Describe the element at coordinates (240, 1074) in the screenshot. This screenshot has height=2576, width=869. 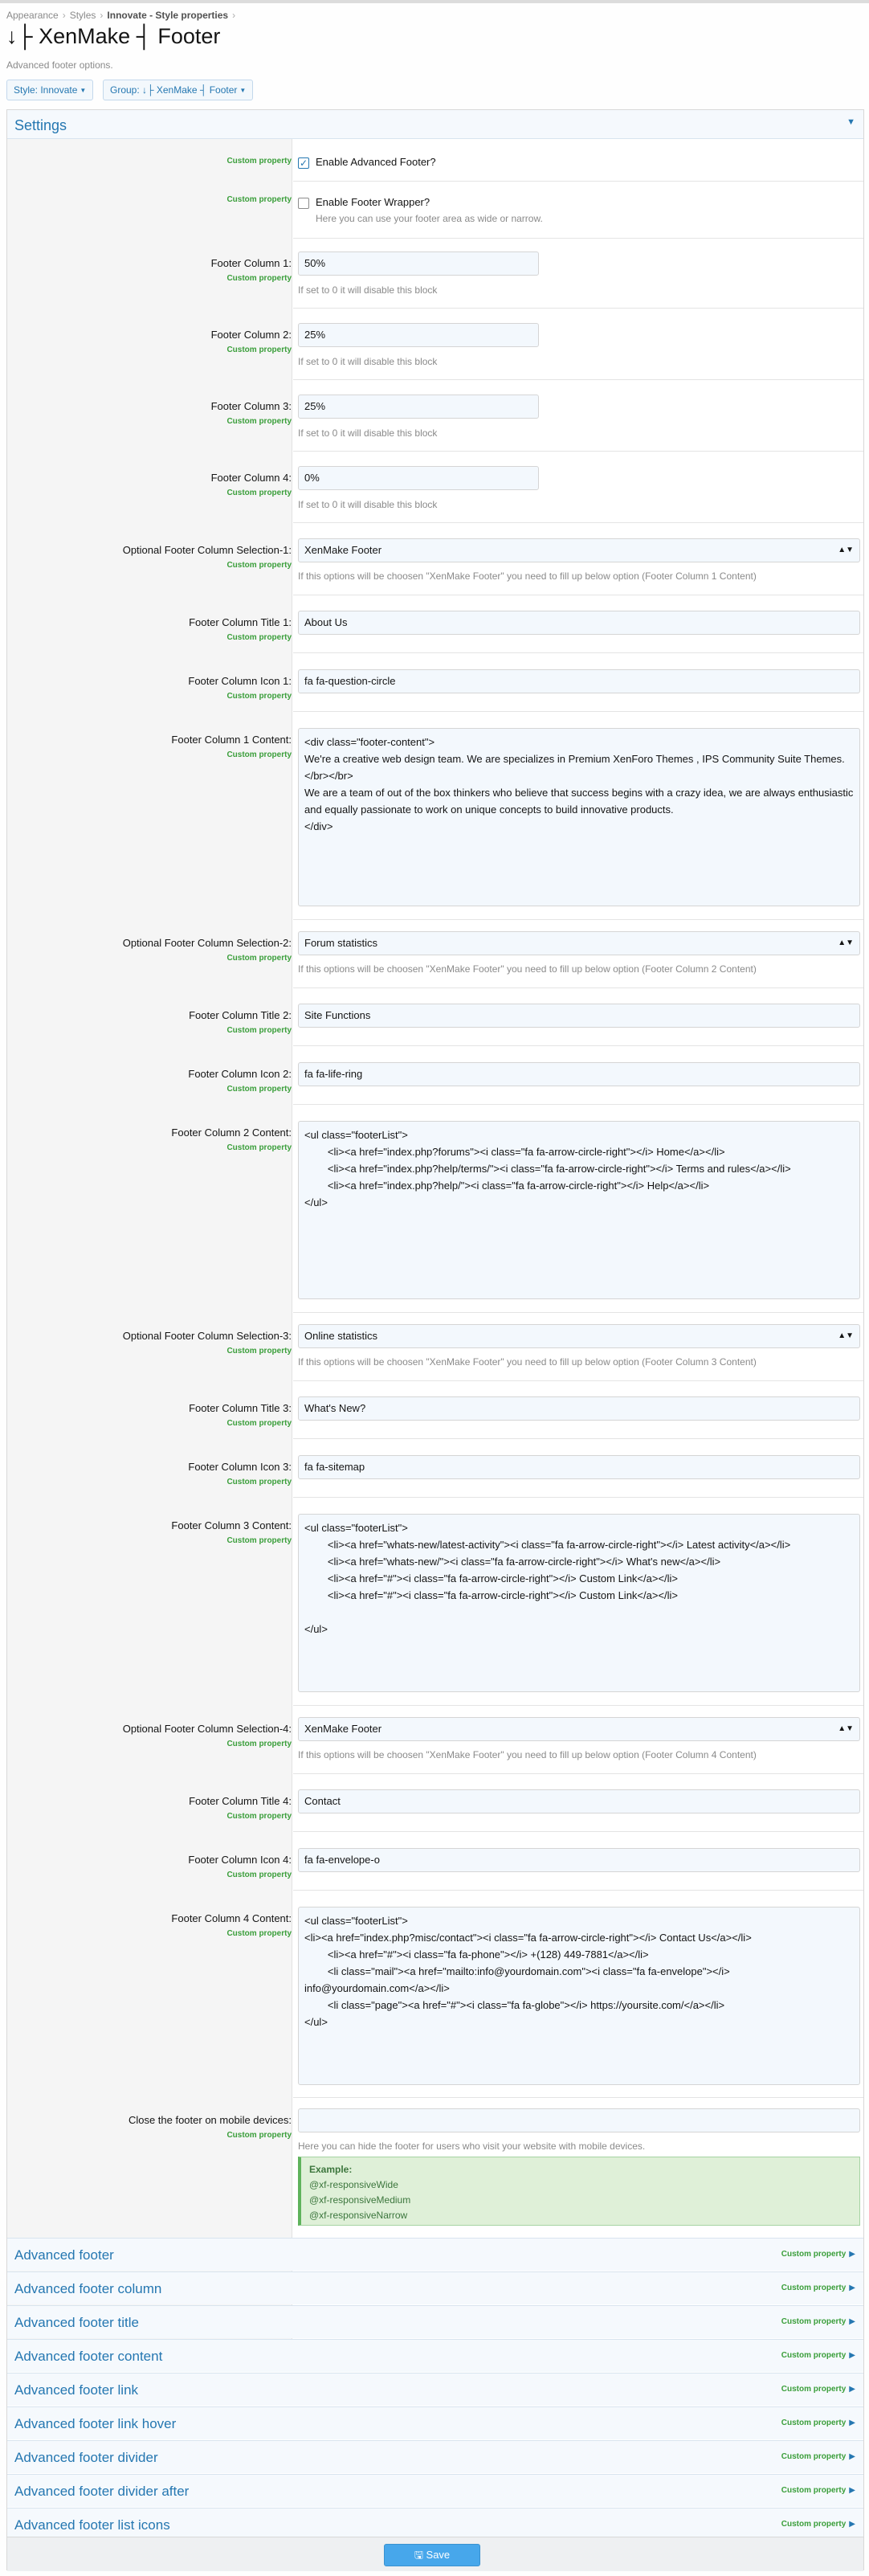
I see `column-2-icon-label: Footer Column Icon 2:` at that location.